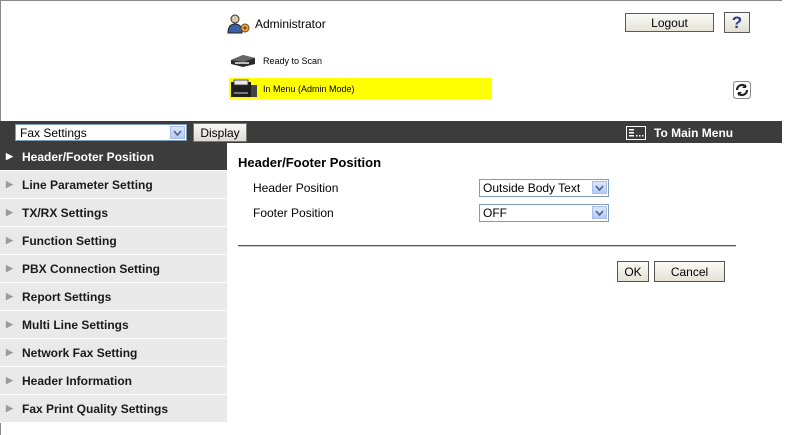  Describe the element at coordinates (77, 380) in the screenshot. I see `sidebar-item-label: Header Information` at that location.